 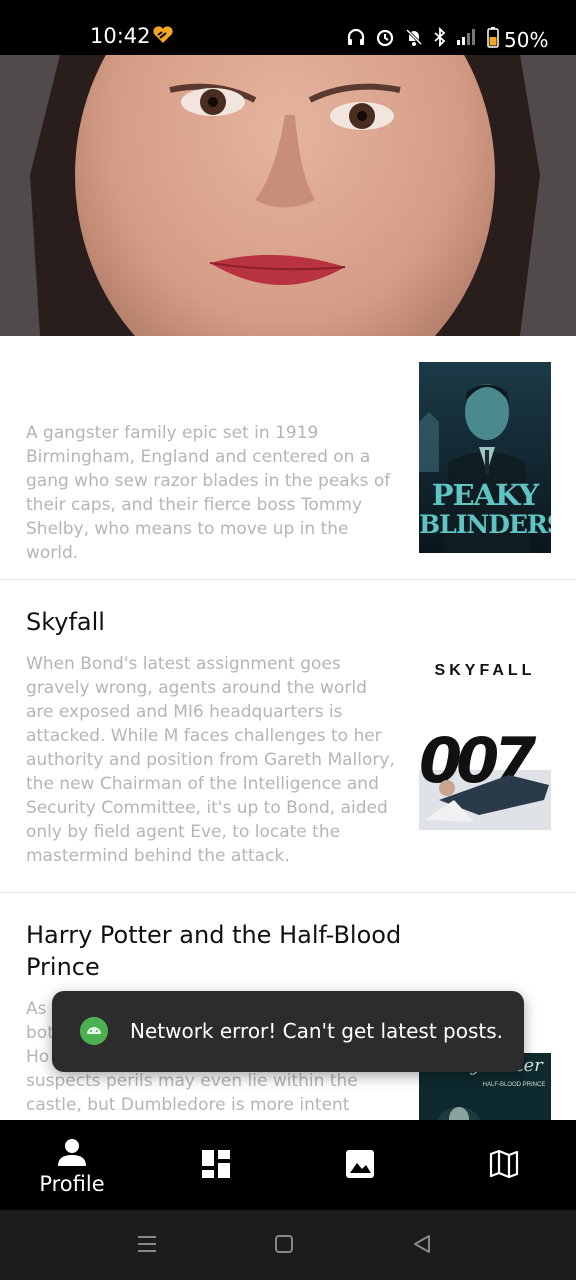 What do you see at coordinates (163, 37) in the screenshot?
I see `heart-badge-icon` at bounding box center [163, 37].